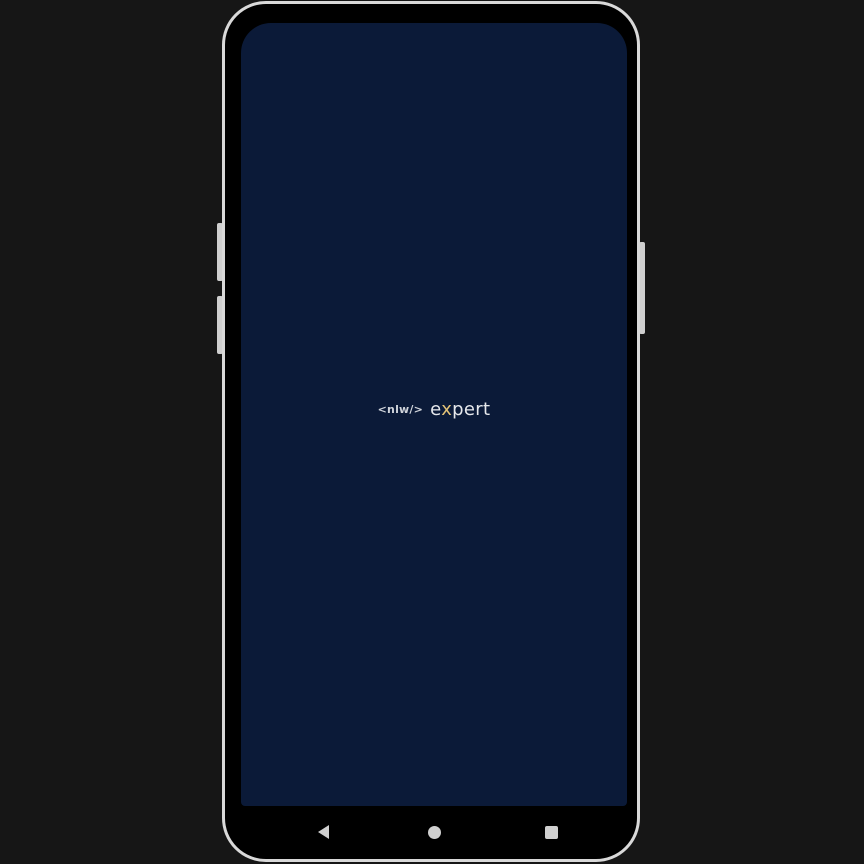 The height and width of the screenshot is (864, 864). I want to click on home-button, so click(434, 832).